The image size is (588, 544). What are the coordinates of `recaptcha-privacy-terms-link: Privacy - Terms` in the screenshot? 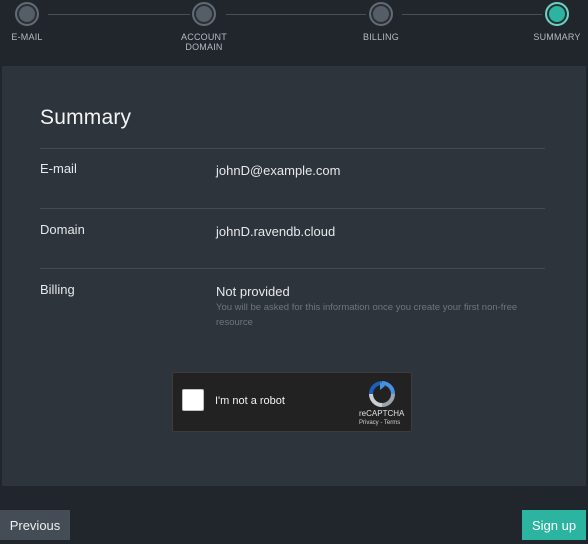 It's located at (379, 423).